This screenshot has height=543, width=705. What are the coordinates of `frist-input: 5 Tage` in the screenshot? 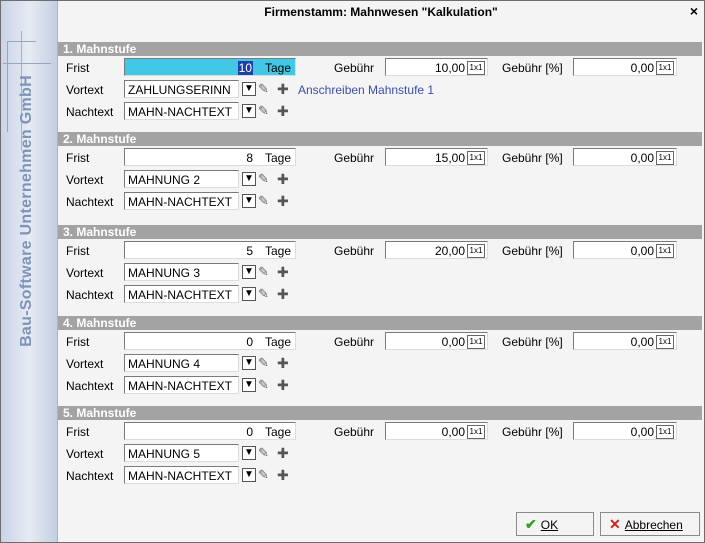 It's located at (210, 250).